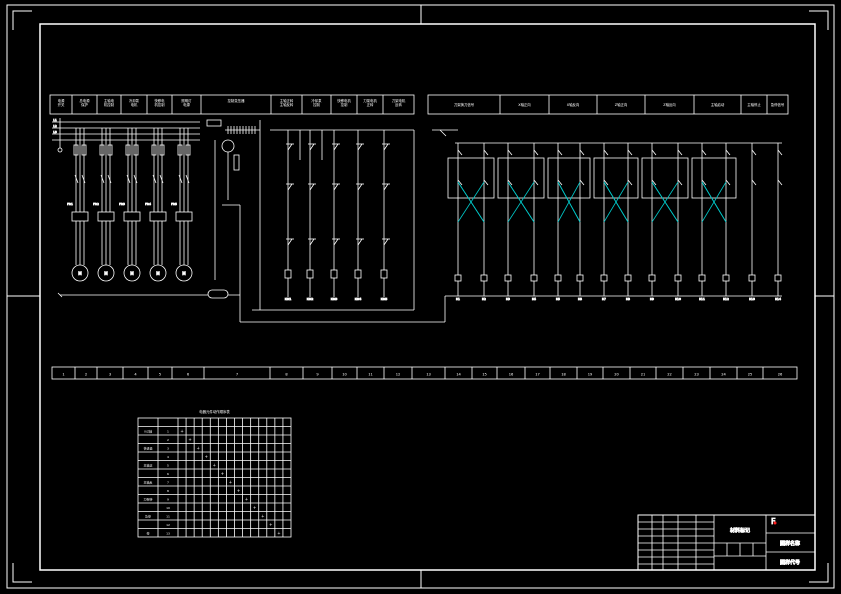 Image resolution: width=841 pixels, height=594 pixels. I want to click on table-row-code-1: 1, so click(168, 431).